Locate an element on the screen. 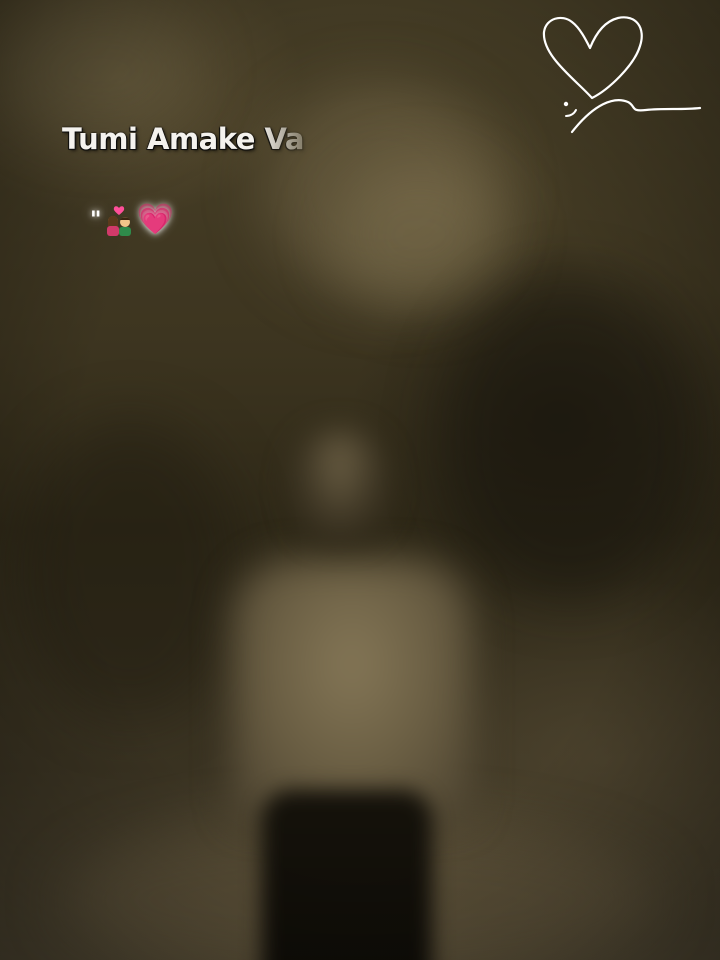 The height and width of the screenshot is (960, 720). quote-mark: " is located at coordinates (96, 220).